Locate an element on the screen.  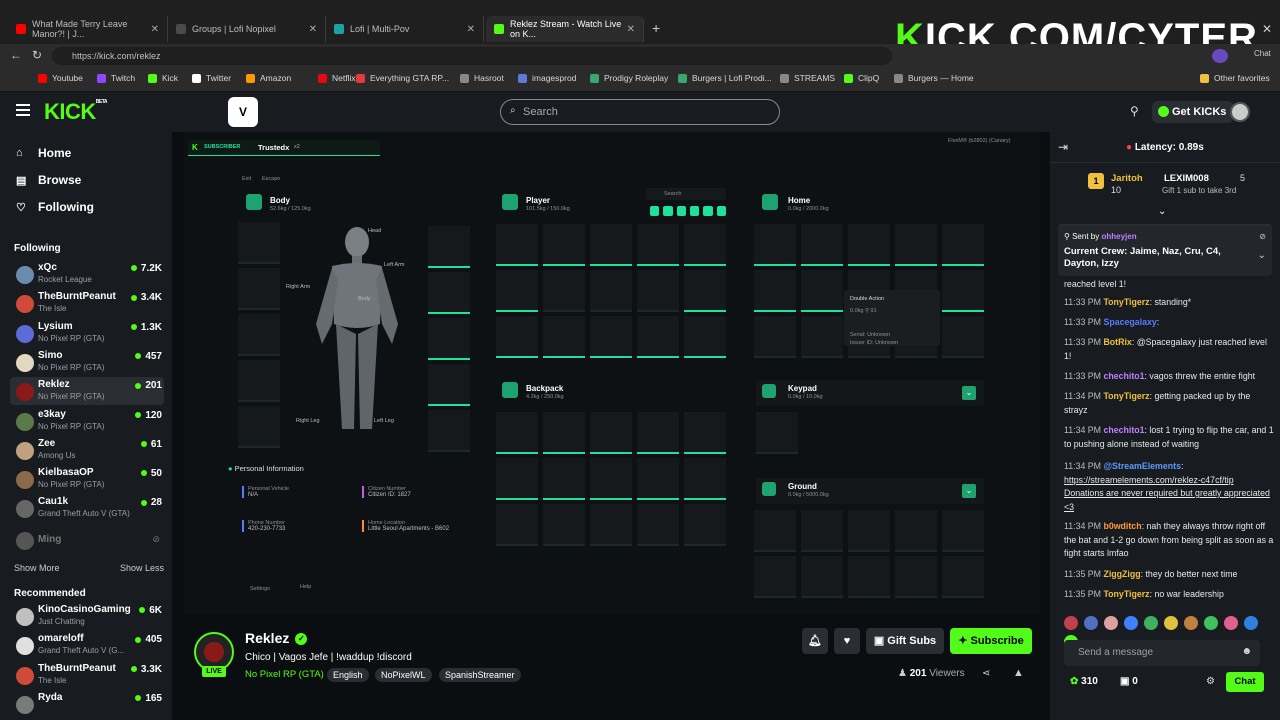
bell-icon: 🔔︎ is located at coordinates (815, 641).